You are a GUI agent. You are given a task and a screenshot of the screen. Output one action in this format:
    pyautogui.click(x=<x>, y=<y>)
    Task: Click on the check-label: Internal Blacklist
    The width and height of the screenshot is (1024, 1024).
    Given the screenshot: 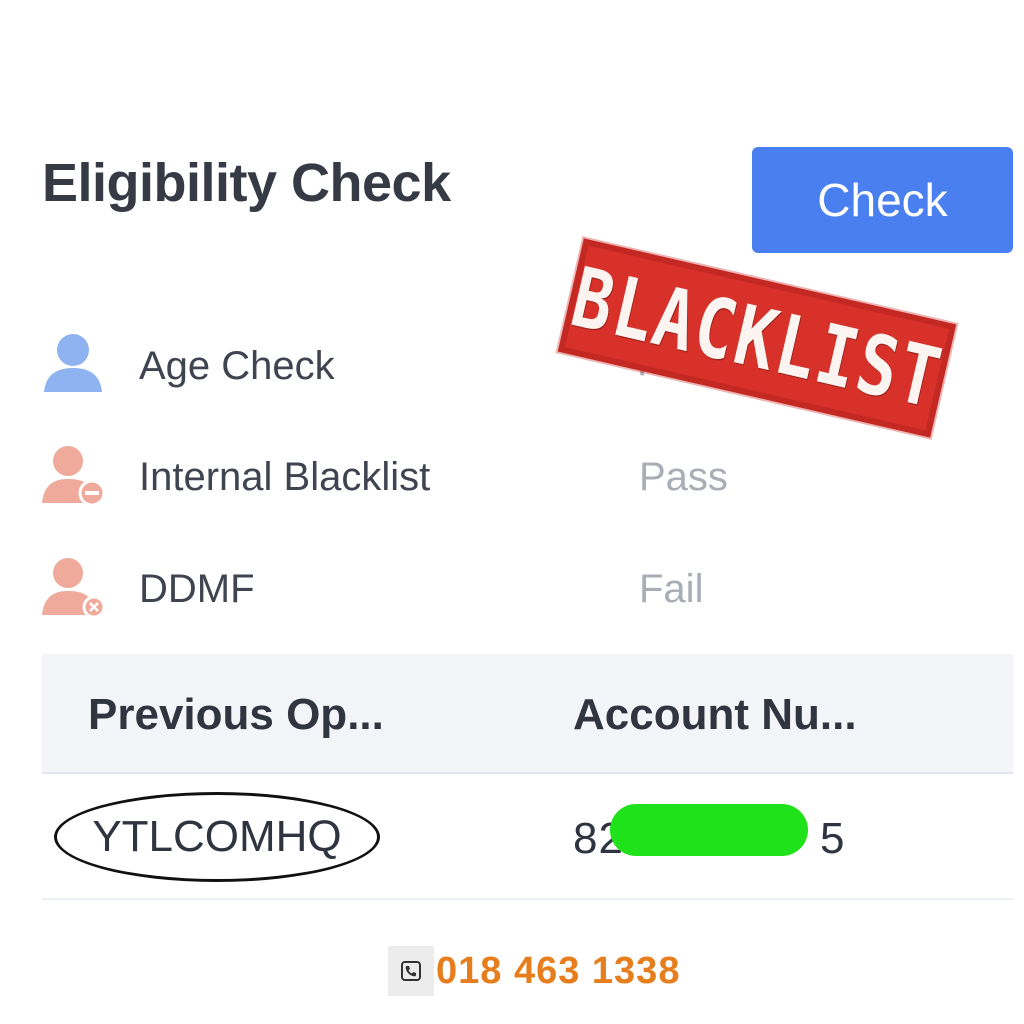 What is the action you would take?
    pyautogui.click(x=285, y=477)
    